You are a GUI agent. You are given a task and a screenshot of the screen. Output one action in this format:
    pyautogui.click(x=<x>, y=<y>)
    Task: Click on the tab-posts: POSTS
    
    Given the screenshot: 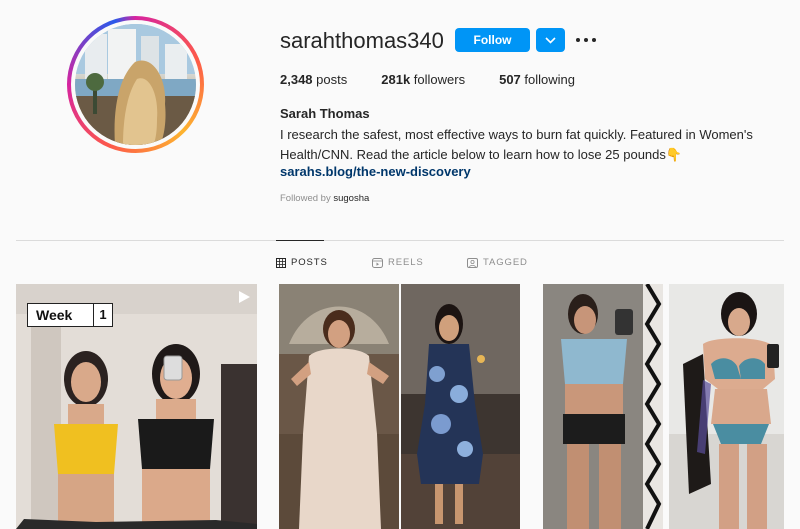 What is the action you would take?
    pyautogui.click(x=302, y=262)
    